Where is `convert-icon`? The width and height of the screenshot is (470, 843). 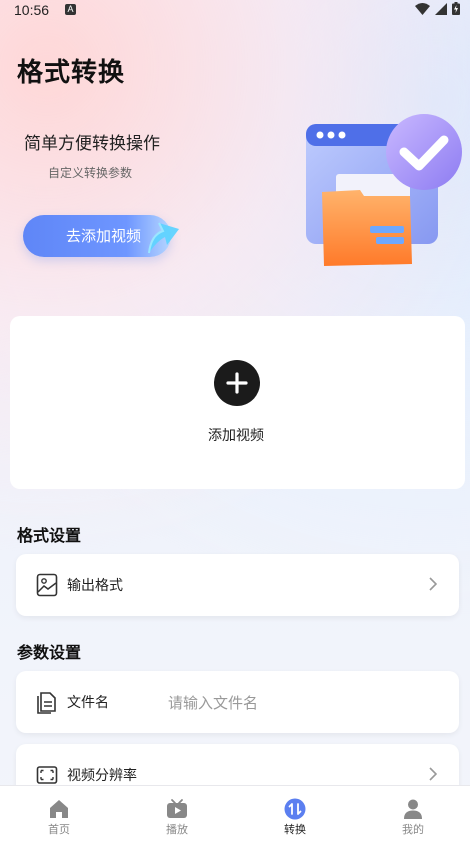 convert-icon is located at coordinates (295, 809).